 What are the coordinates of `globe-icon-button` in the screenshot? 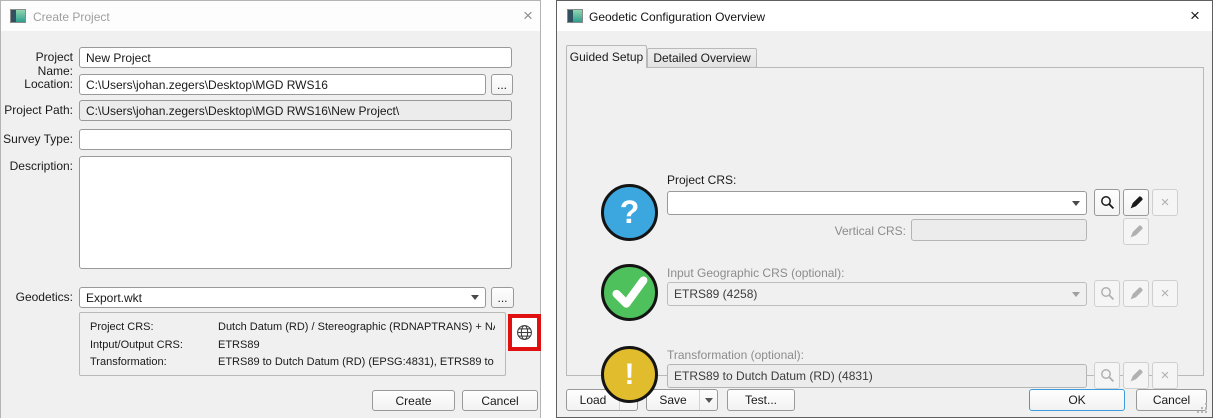 It's located at (524, 332).